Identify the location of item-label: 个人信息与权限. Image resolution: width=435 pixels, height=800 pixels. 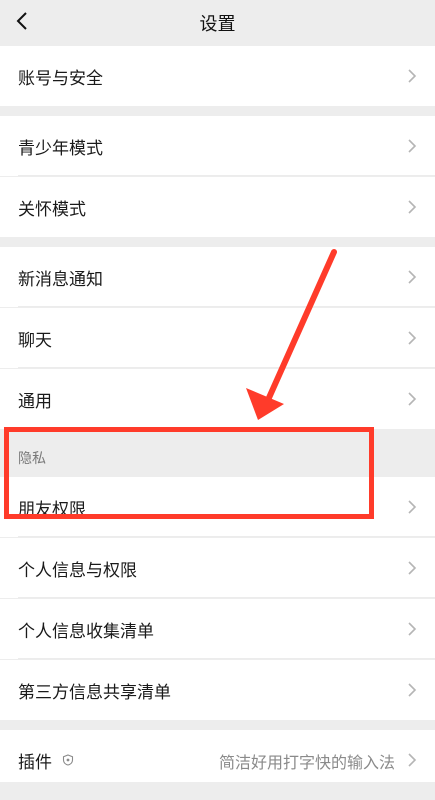
(77, 571).